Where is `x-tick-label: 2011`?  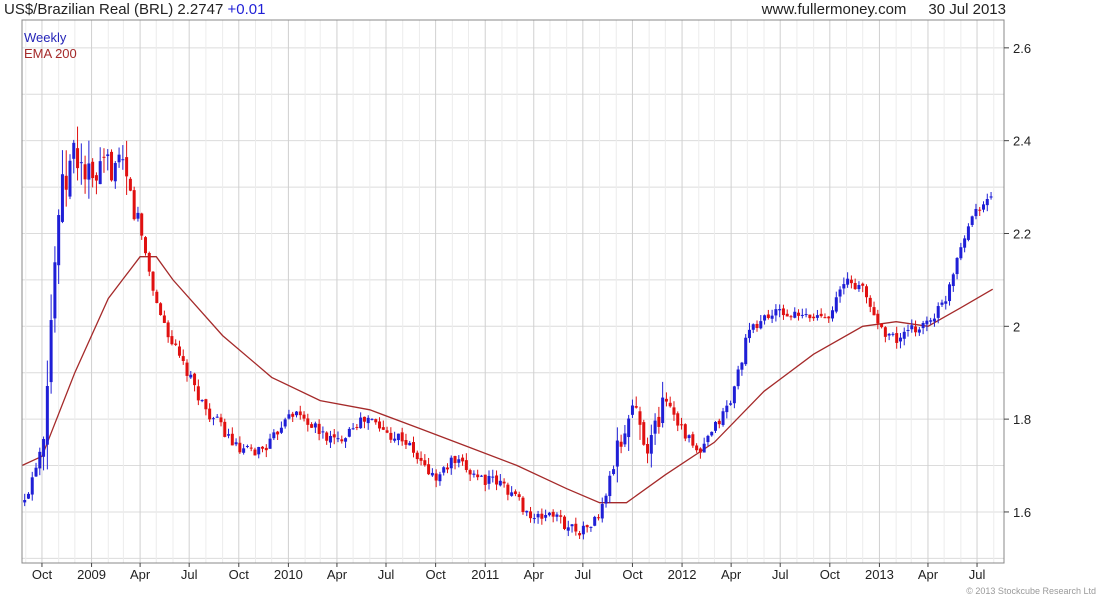 x-tick-label: 2011 is located at coordinates (485, 574).